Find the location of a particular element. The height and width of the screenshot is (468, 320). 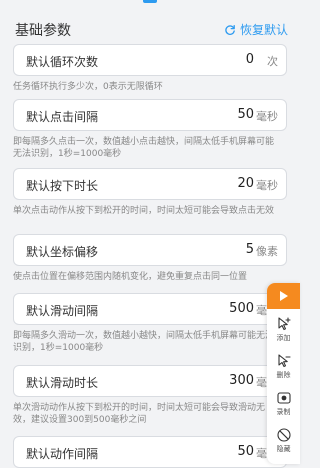

remove-point-button: 删除 is located at coordinates (283, 366).